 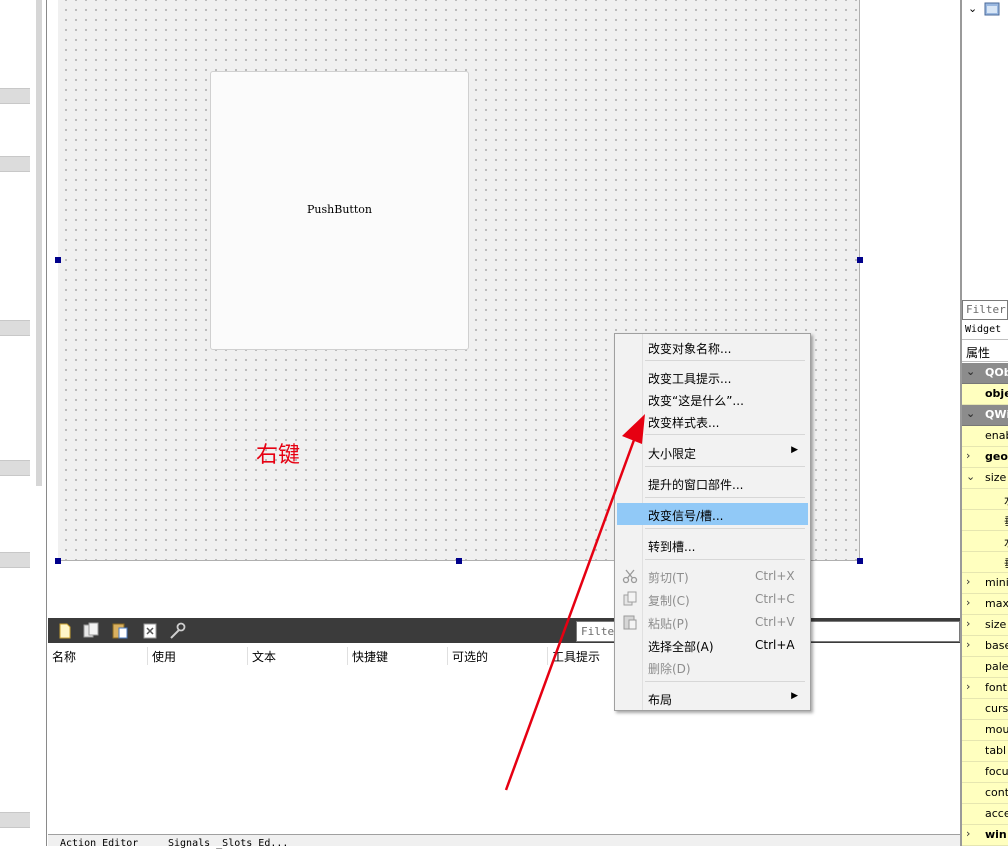 I want to click on menu-item-size-constraints: 大小限定 ▶, so click(x=712, y=452).